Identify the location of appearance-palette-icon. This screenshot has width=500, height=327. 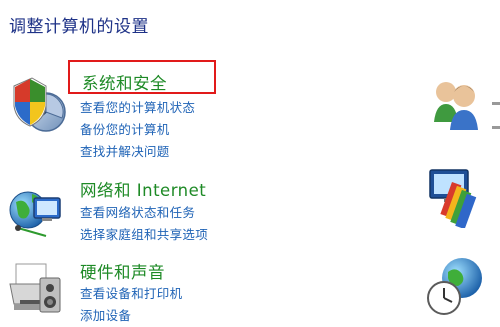
(458, 197).